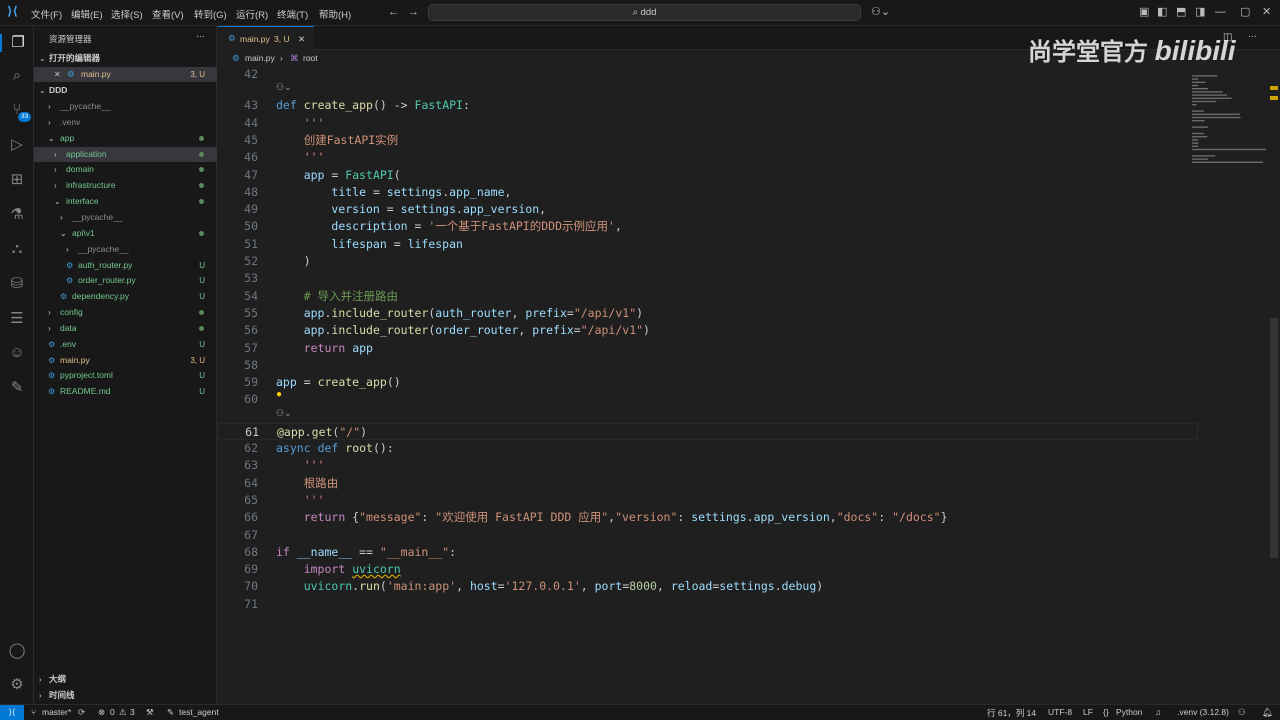  I want to click on tools-icon: ⚒, so click(150, 712).